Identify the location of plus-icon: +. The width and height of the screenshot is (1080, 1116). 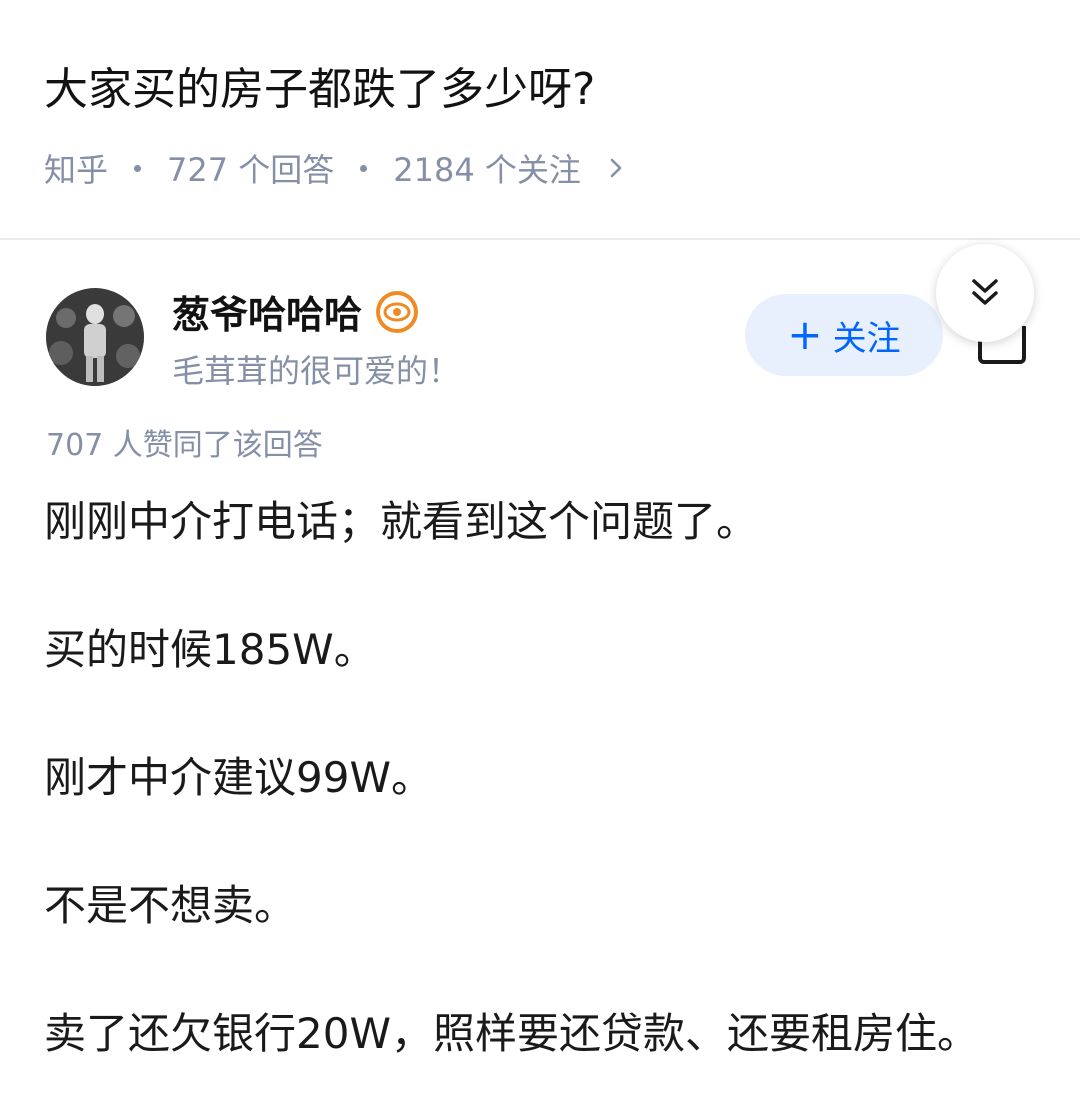
(805, 334).